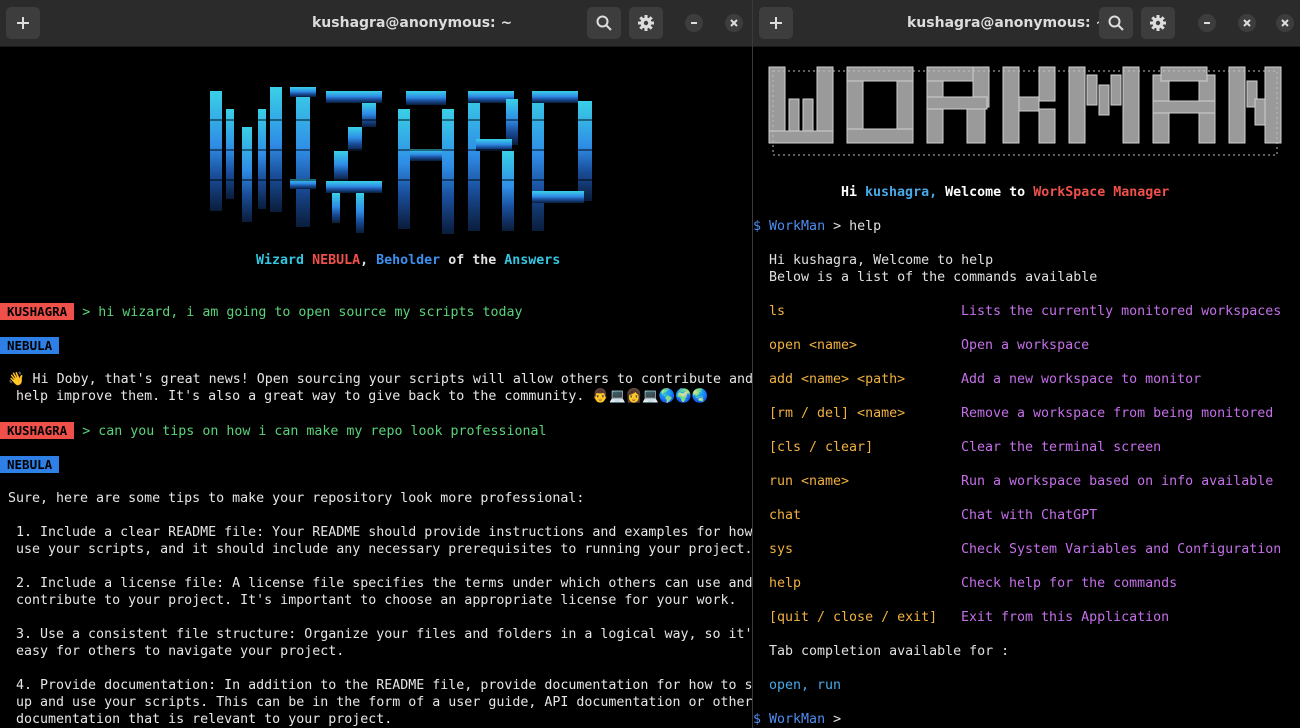 Image resolution: width=1300 pixels, height=728 pixels. I want to click on command-description: Check help for the commands, so click(1069, 583).